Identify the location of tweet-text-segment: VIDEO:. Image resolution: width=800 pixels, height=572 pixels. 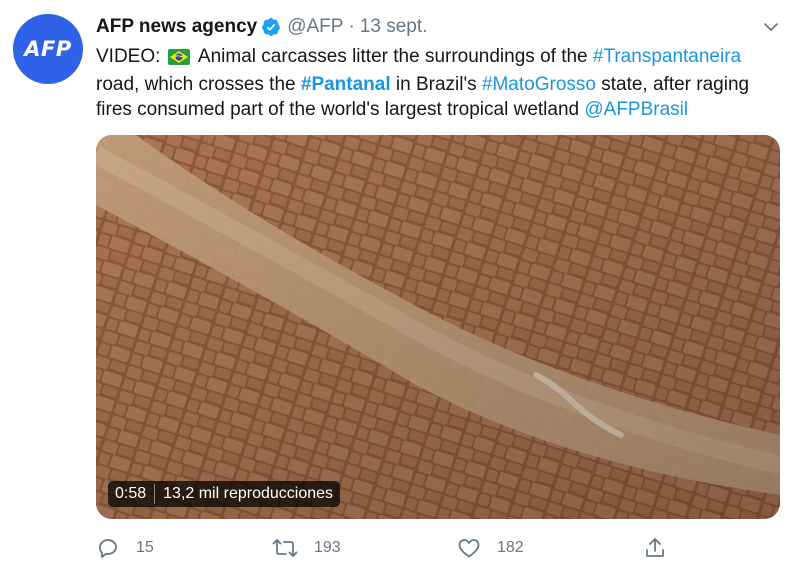
(131, 56).